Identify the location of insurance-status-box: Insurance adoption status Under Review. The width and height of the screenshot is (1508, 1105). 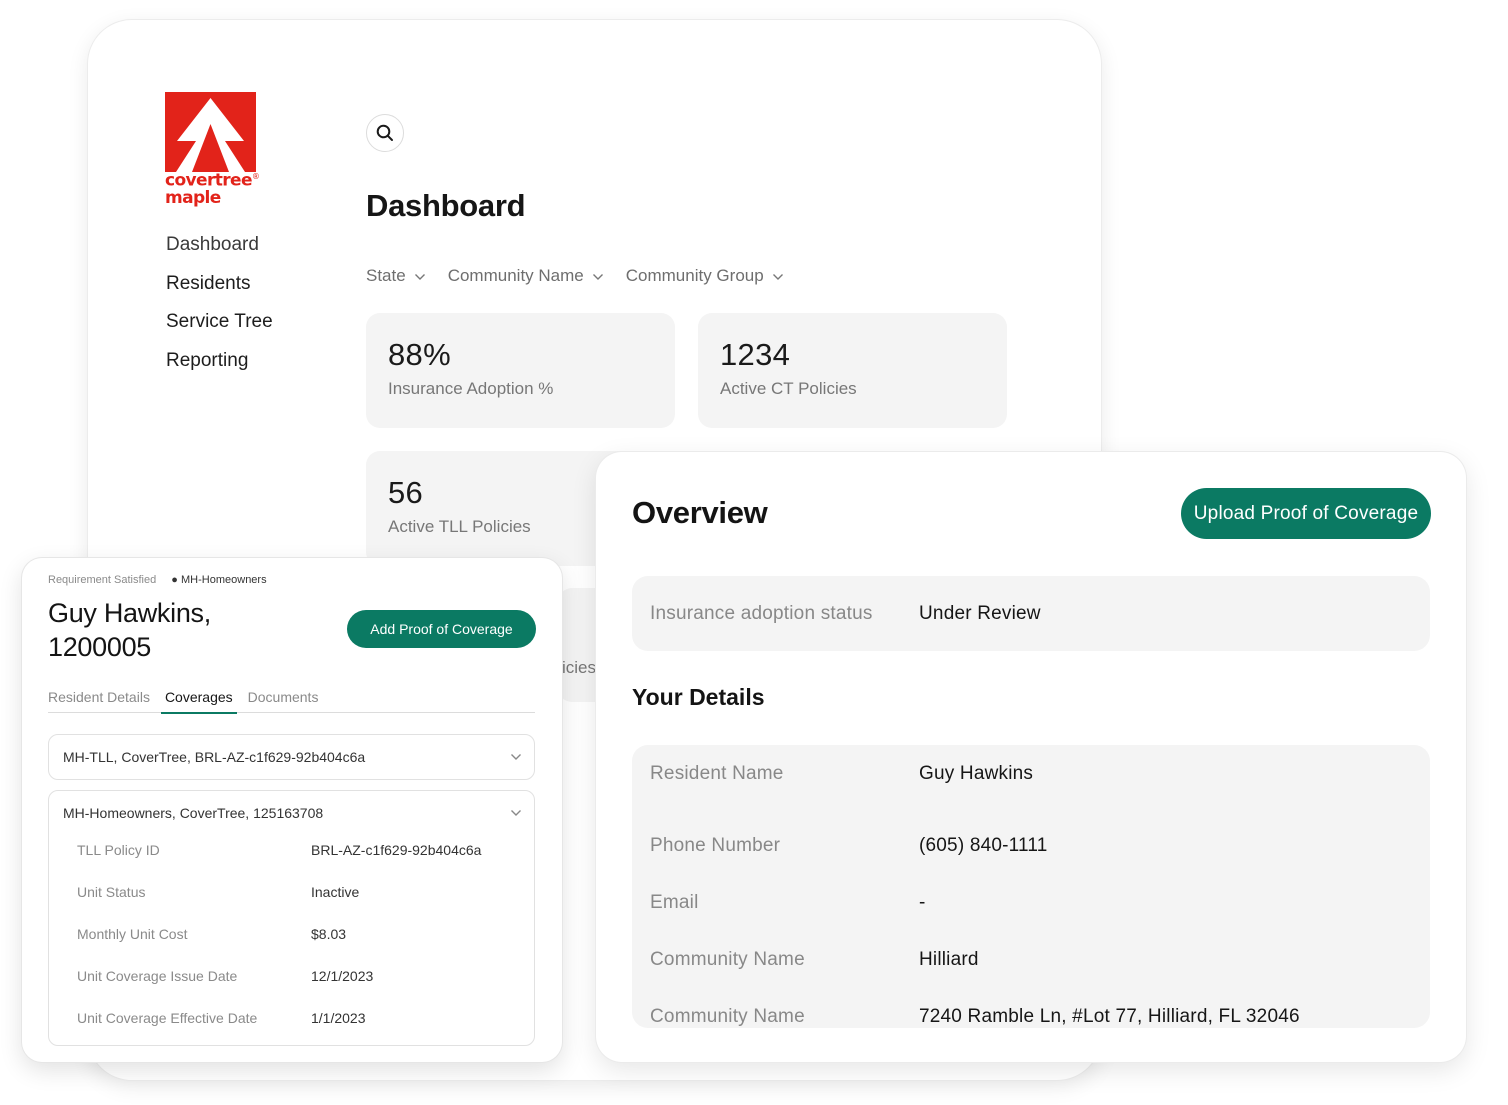
(1031, 613).